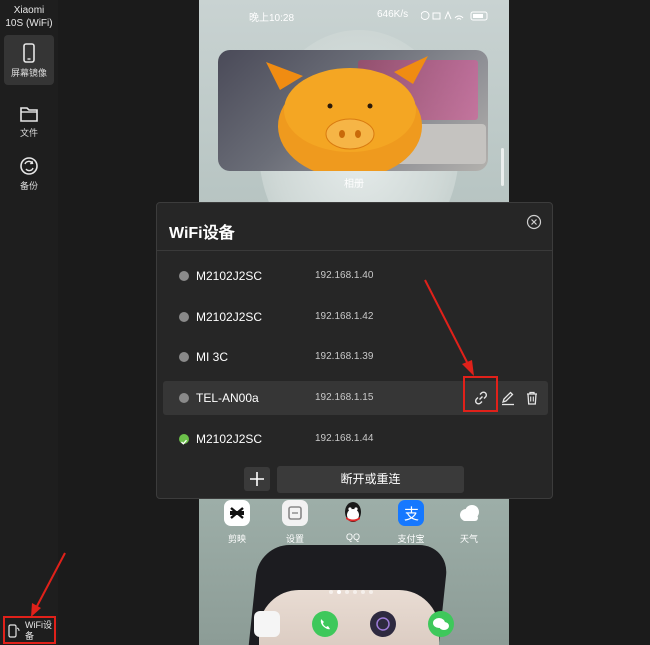  Describe the element at coordinates (344, 438) in the screenshot. I see `device-ip: 192.168.1.44` at that location.